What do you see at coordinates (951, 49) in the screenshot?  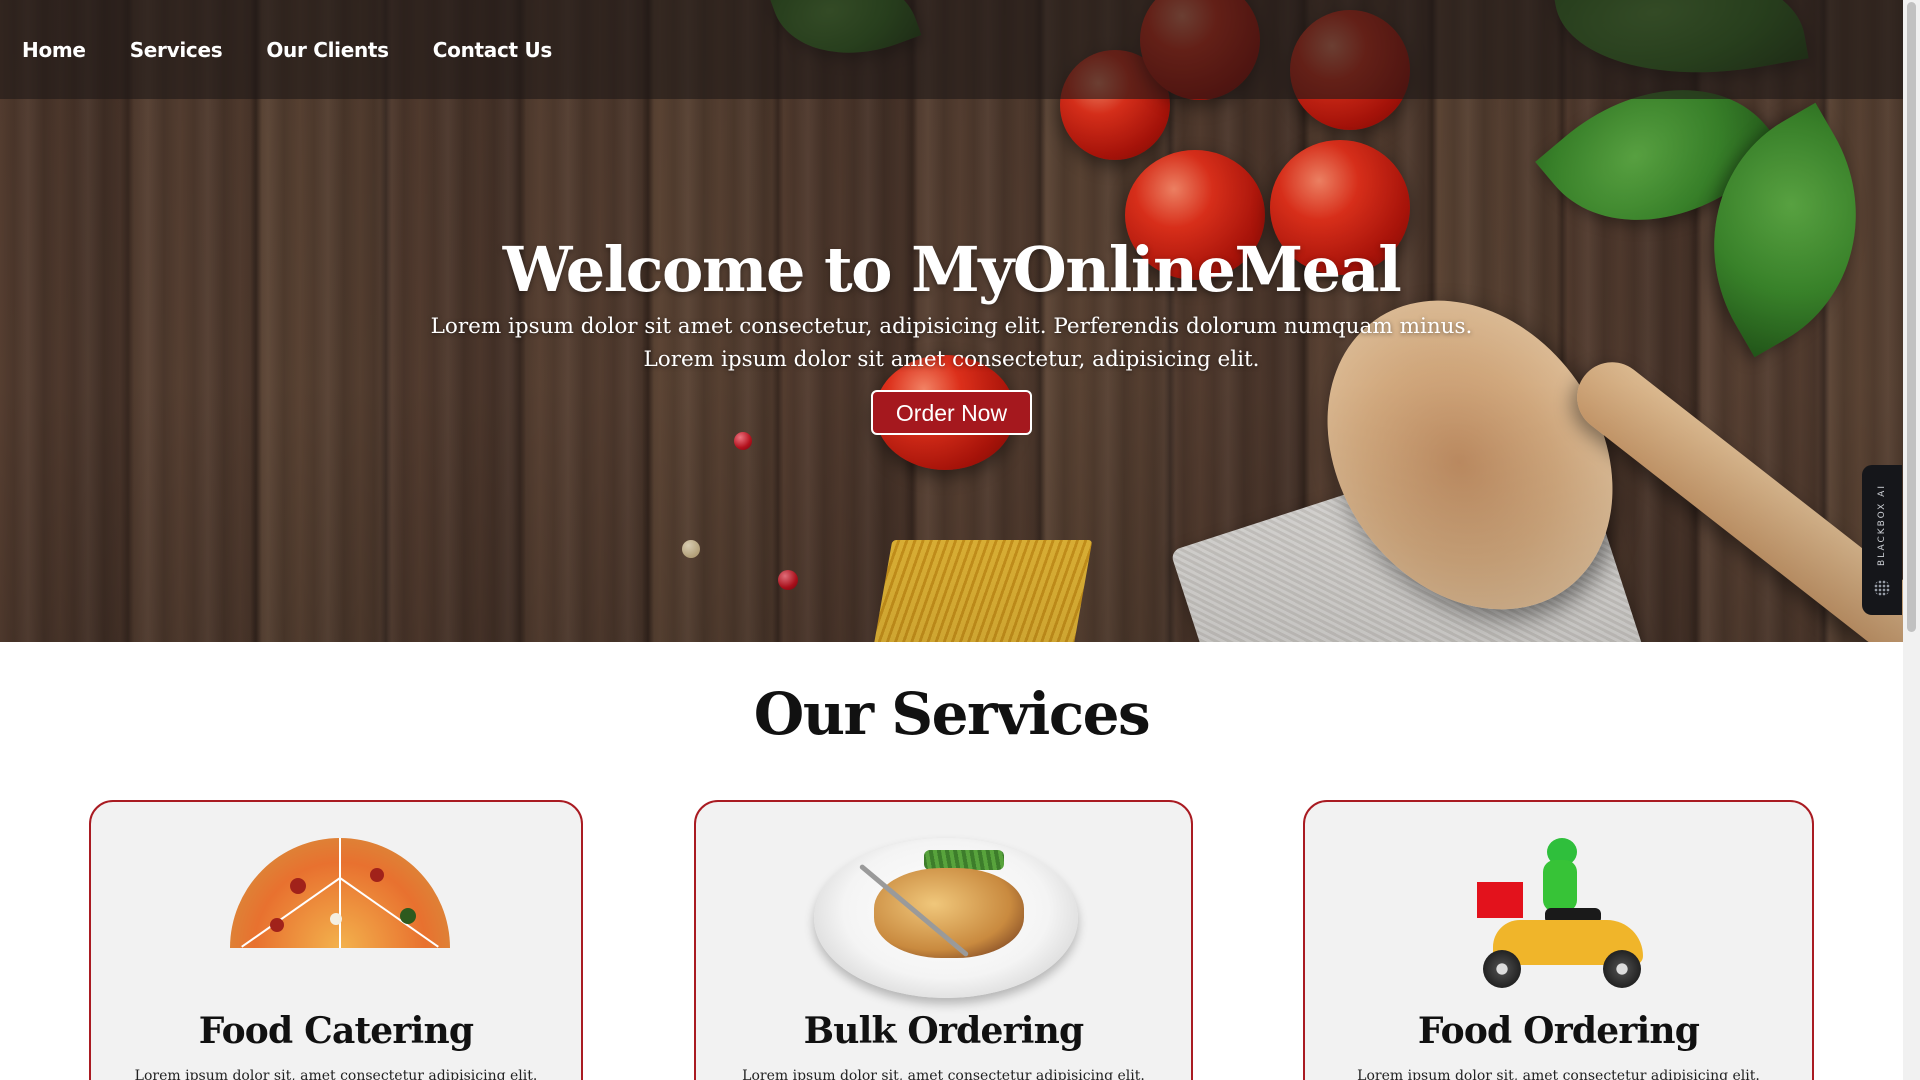 I see `top-navigation: Home Services Our Clients Contact Us` at bounding box center [951, 49].